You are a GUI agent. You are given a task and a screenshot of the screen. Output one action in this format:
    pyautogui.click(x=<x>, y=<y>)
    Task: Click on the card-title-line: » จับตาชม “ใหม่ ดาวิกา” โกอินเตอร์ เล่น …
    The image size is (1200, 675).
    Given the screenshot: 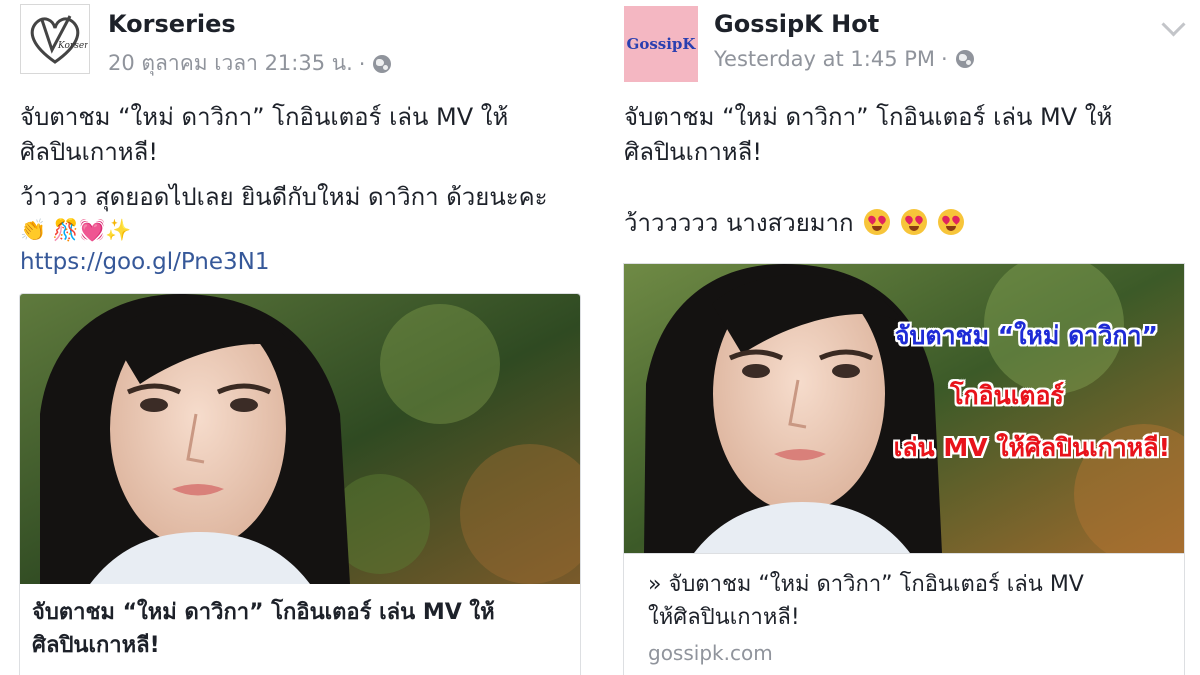 What is the action you would take?
    pyautogui.click(x=866, y=584)
    